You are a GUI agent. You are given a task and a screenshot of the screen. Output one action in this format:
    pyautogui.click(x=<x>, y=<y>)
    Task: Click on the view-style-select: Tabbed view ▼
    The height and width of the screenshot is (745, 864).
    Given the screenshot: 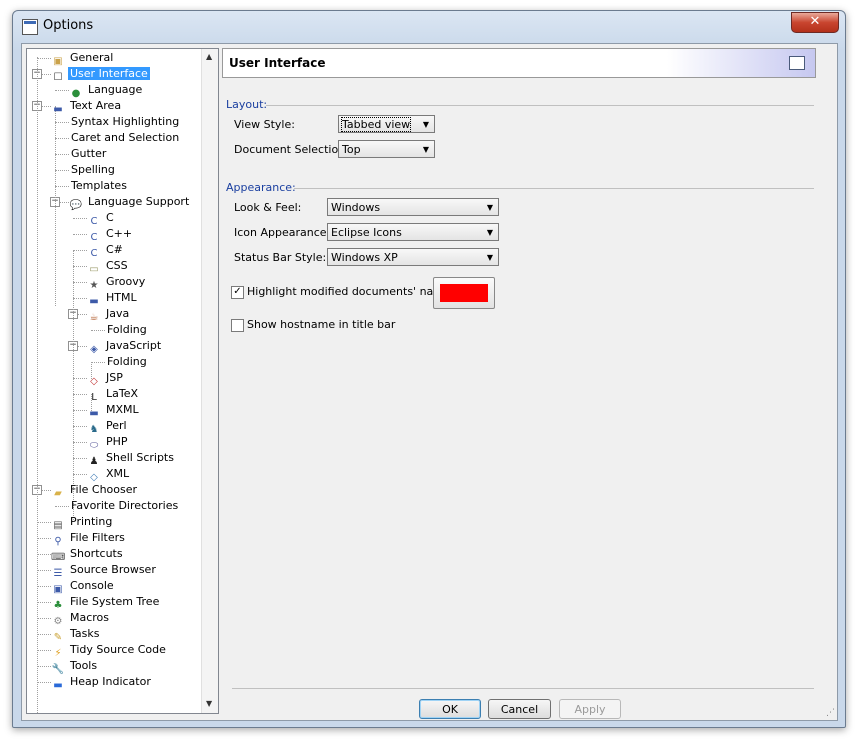 What is the action you would take?
    pyautogui.click(x=386, y=124)
    